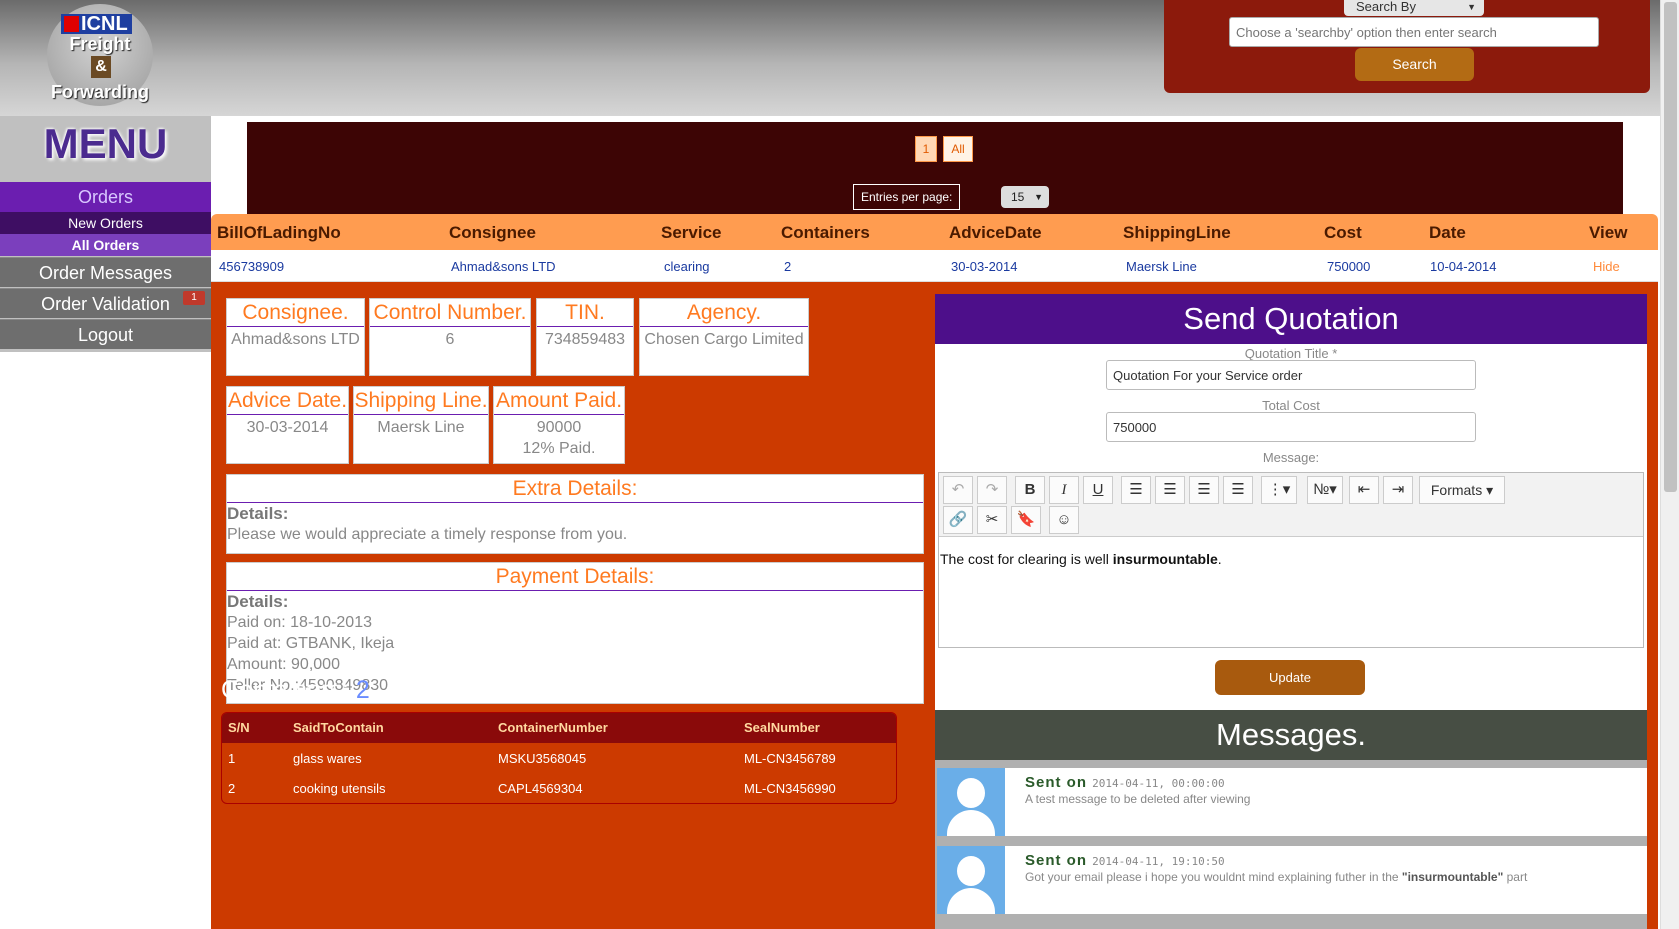  What do you see at coordinates (1158, 783) in the screenshot?
I see `message-timestamp: 2014-04-11, 00:00:00` at bounding box center [1158, 783].